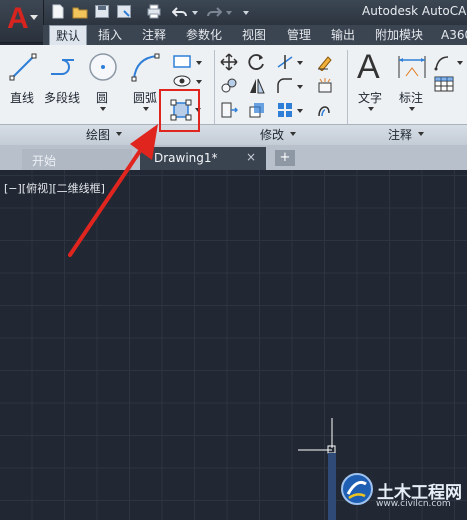  Describe the element at coordinates (23, 67) in the screenshot. I see `line-icon` at that location.